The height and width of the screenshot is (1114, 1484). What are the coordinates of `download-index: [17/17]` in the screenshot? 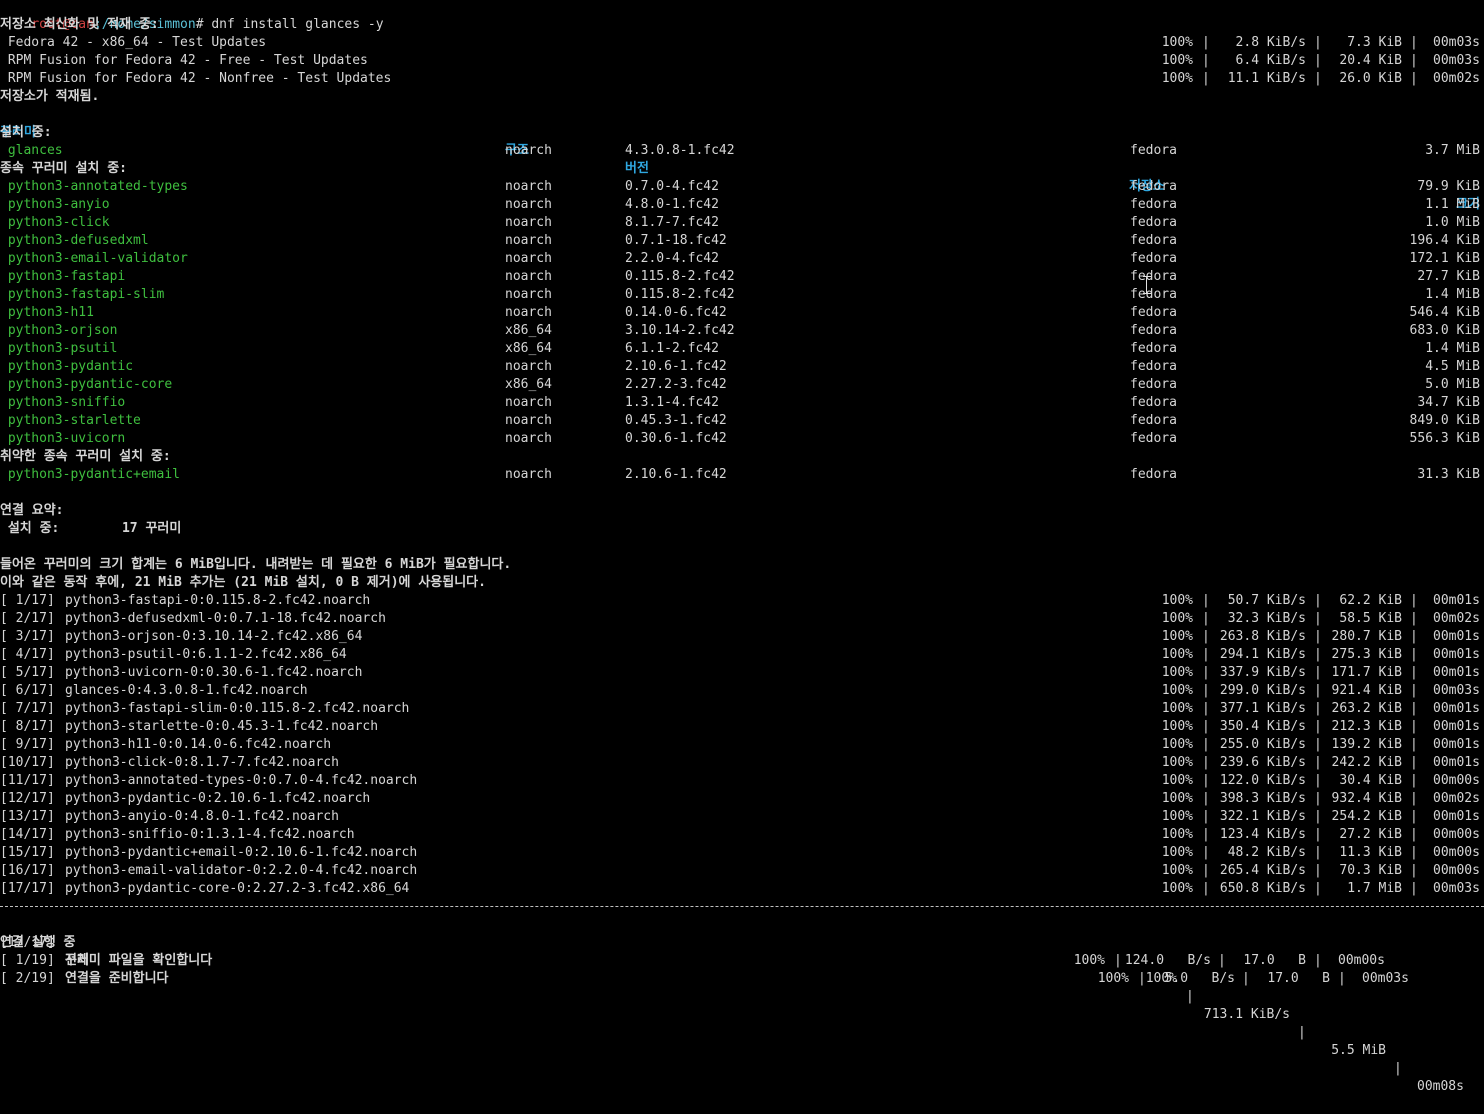 It's located at (27, 888).